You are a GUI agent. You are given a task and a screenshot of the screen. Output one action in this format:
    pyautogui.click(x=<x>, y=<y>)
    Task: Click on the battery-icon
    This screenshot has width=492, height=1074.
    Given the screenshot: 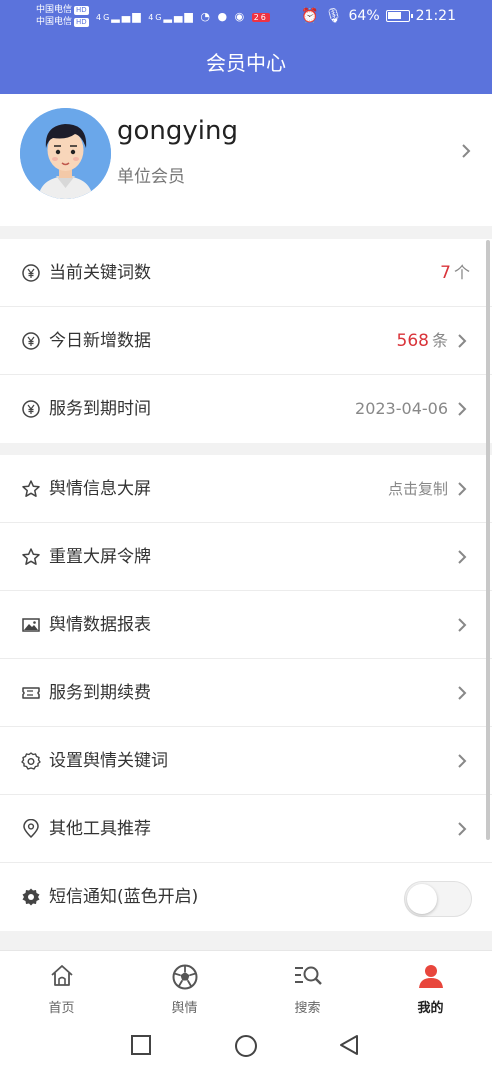 What is the action you would take?
    pyautogui.click(x=399, y=16)
    